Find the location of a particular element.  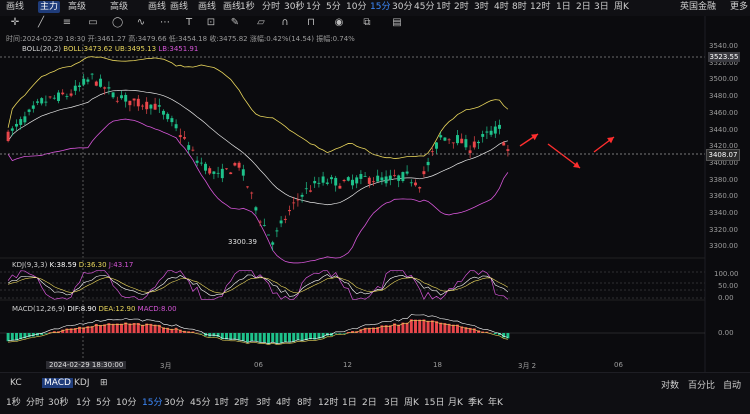

kdj-j: 43.17 is located at coordinates (123, 265).